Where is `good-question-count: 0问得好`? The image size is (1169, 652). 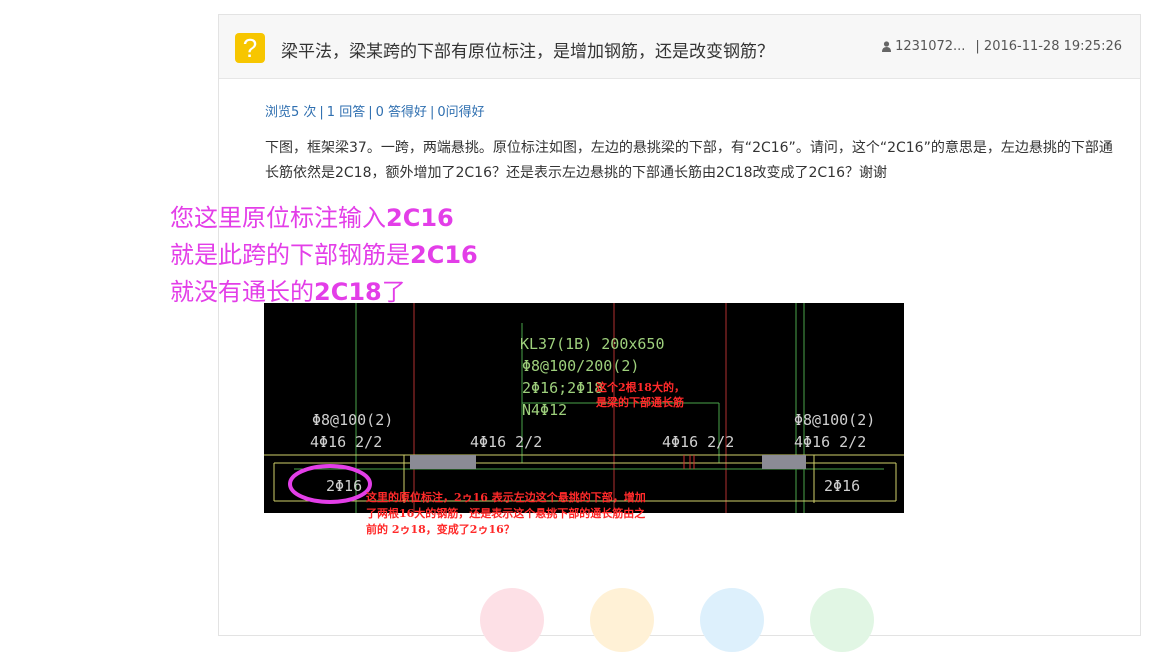
good-question-count: 0问得好 is located at coordinates (461, 112).